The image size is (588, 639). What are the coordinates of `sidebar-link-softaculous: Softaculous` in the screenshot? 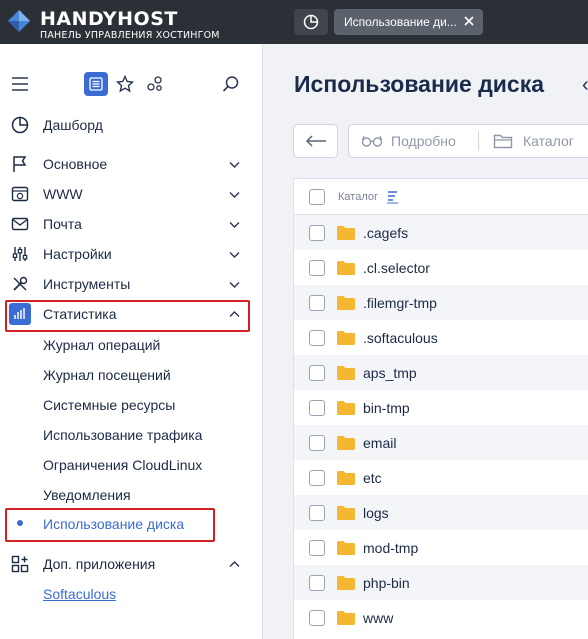 It's located at (79, 594).